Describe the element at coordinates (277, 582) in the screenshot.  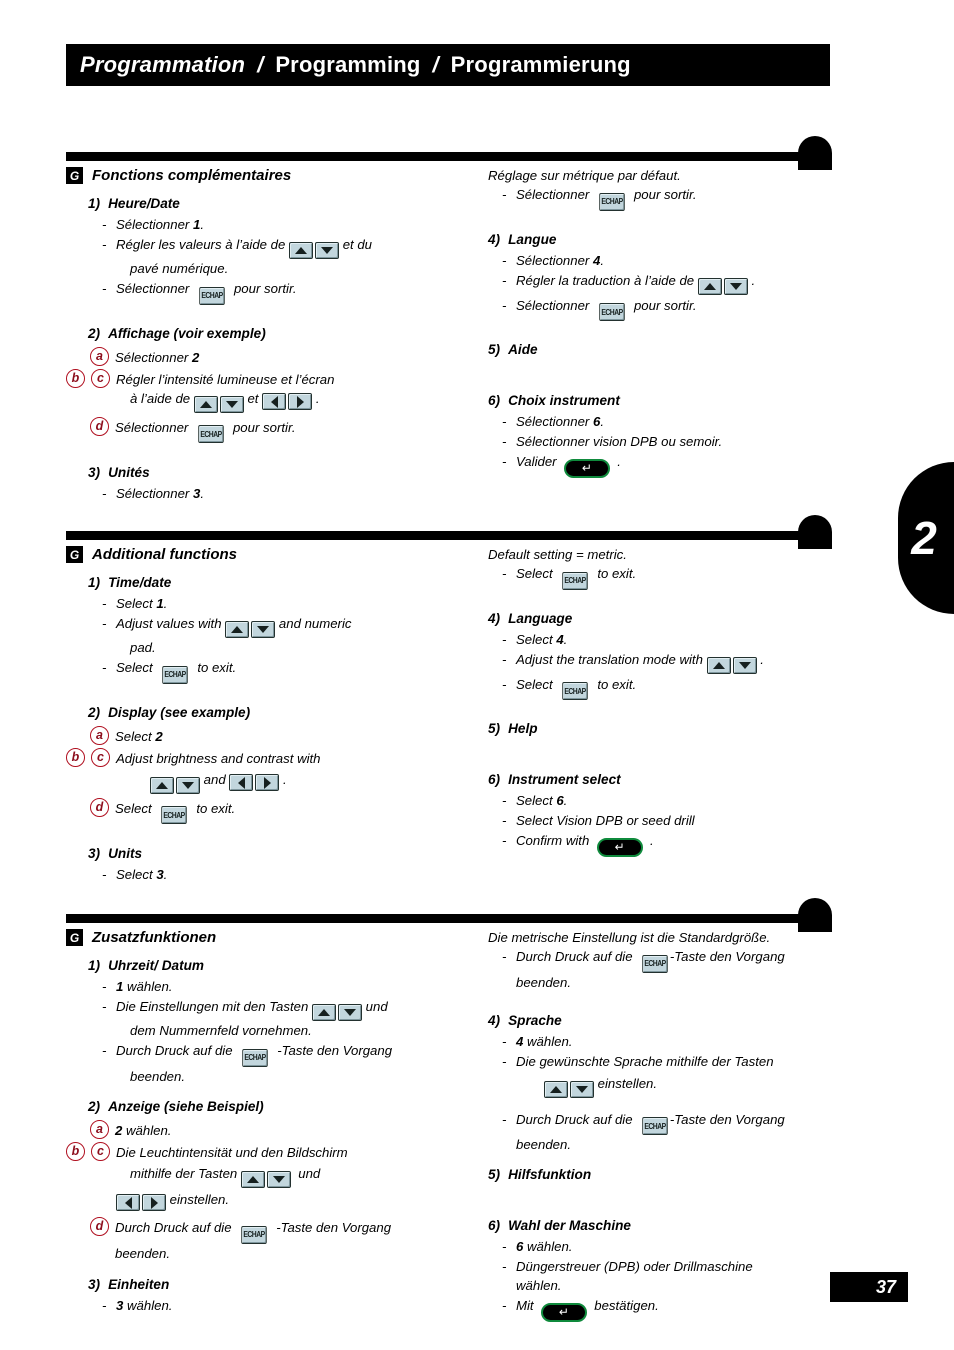
I see `gb-heading-1: 1) Time/date` at that location.